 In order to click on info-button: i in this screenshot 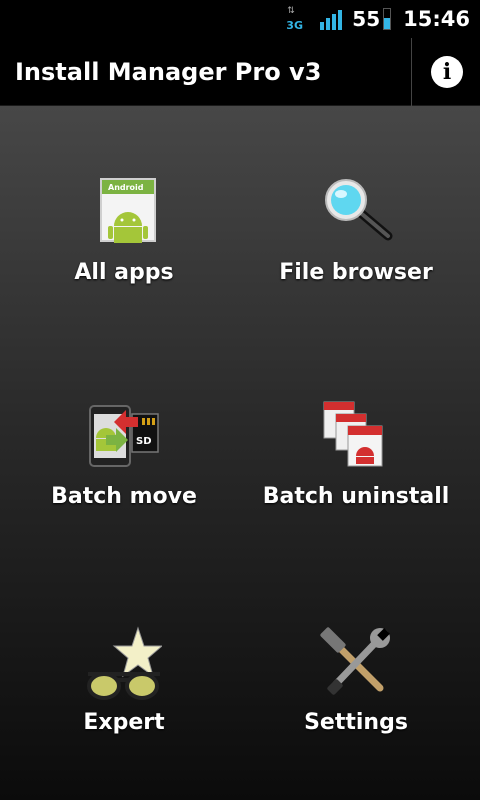, I will do `click(447, 72)`.